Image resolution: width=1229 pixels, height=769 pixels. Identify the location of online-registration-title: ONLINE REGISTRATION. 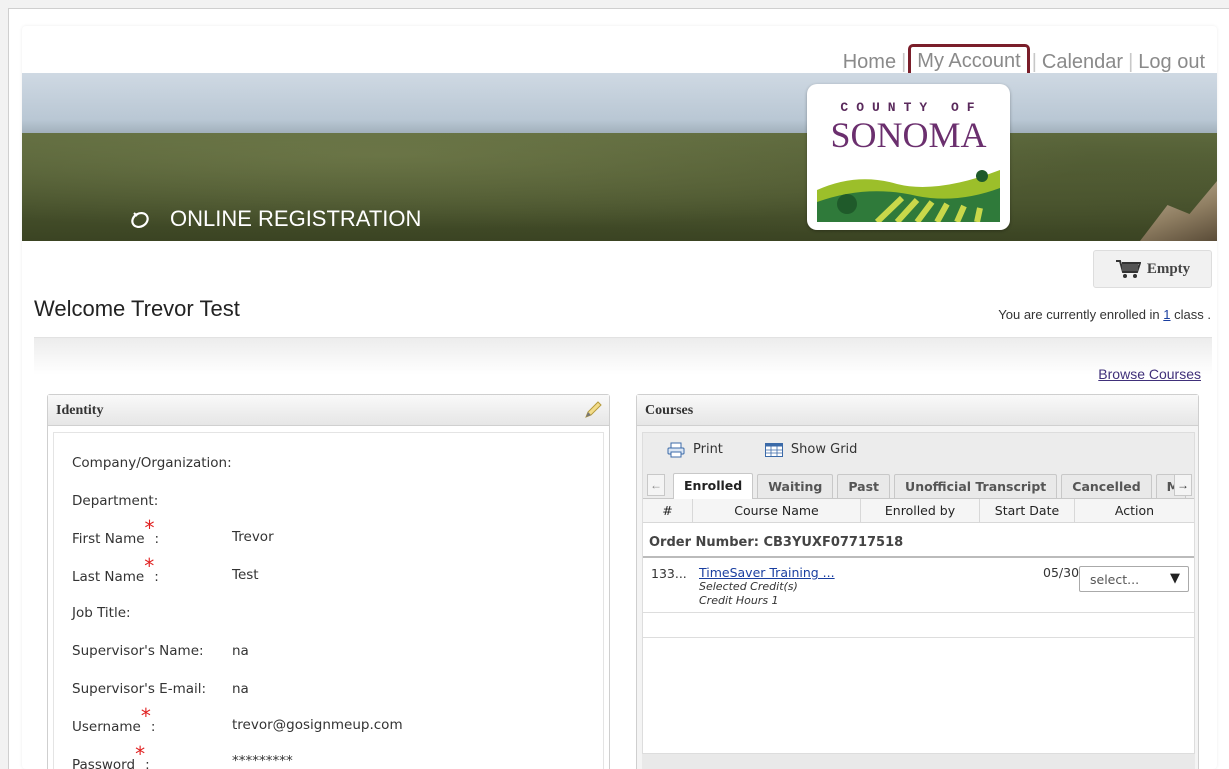
(275, 219).